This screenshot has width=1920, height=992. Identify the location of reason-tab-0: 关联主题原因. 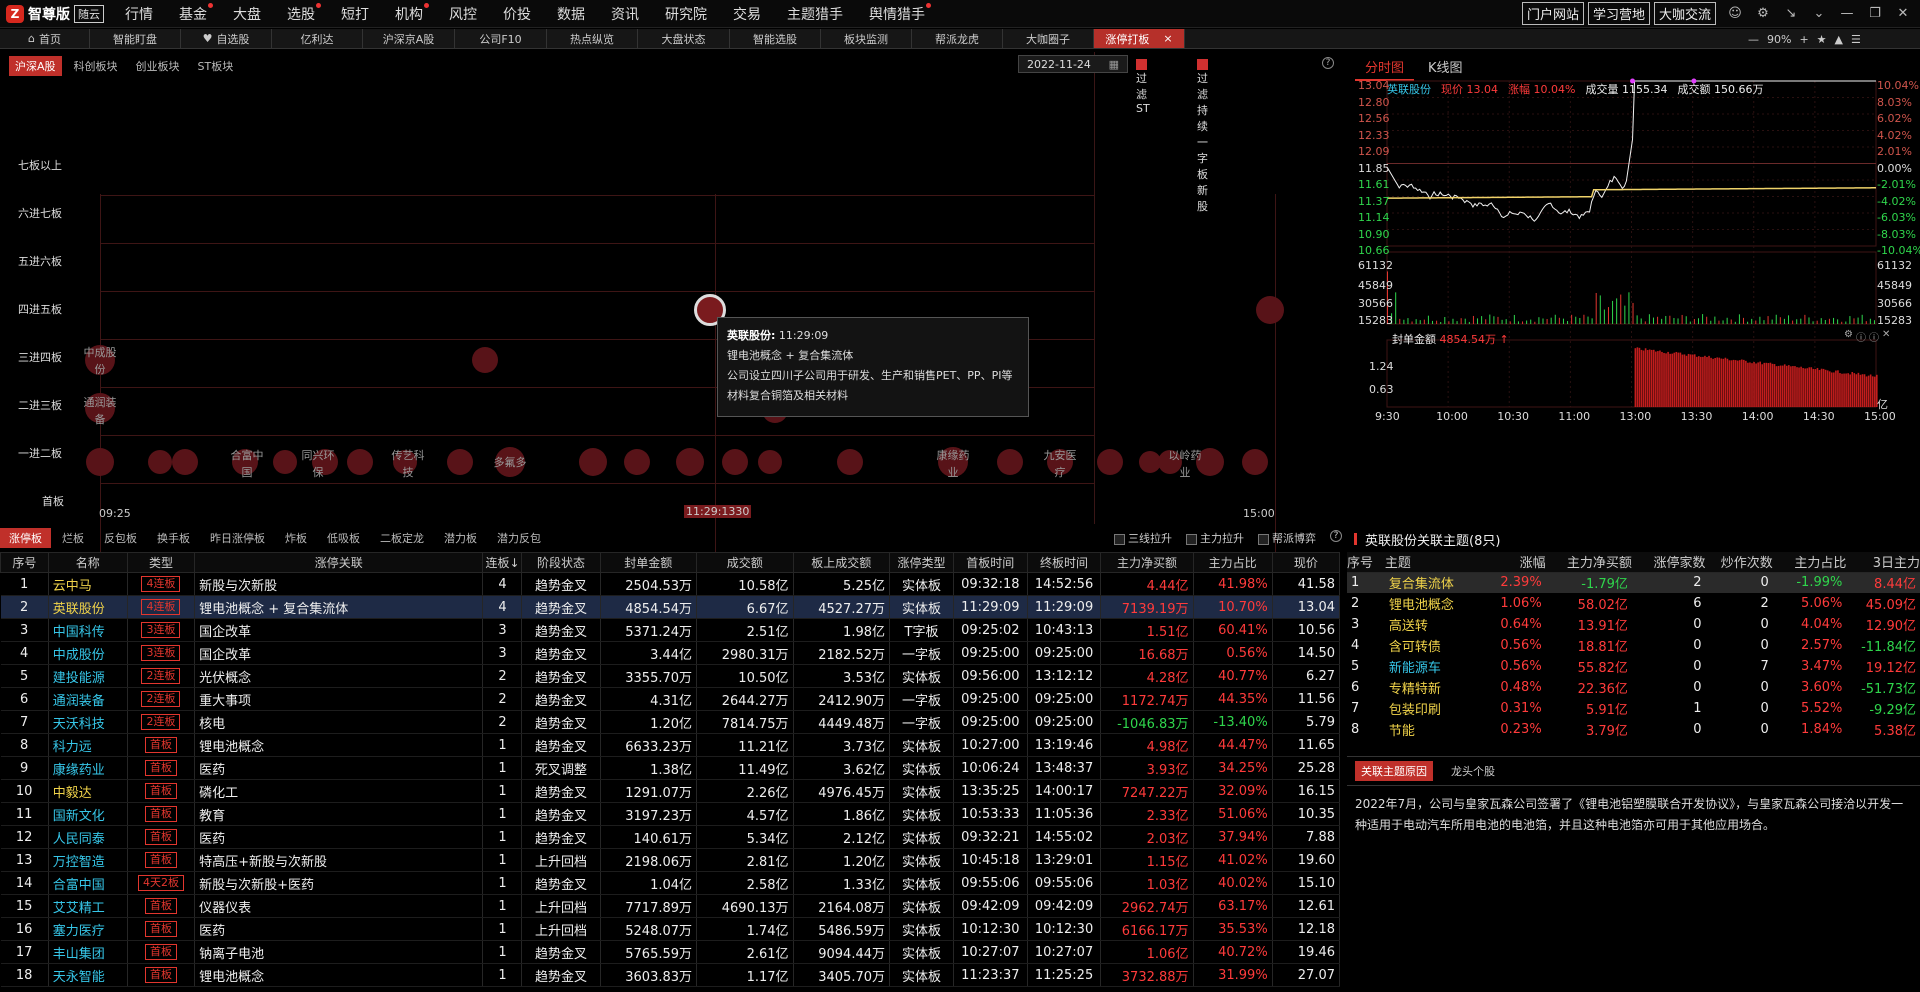
(1394, 771).